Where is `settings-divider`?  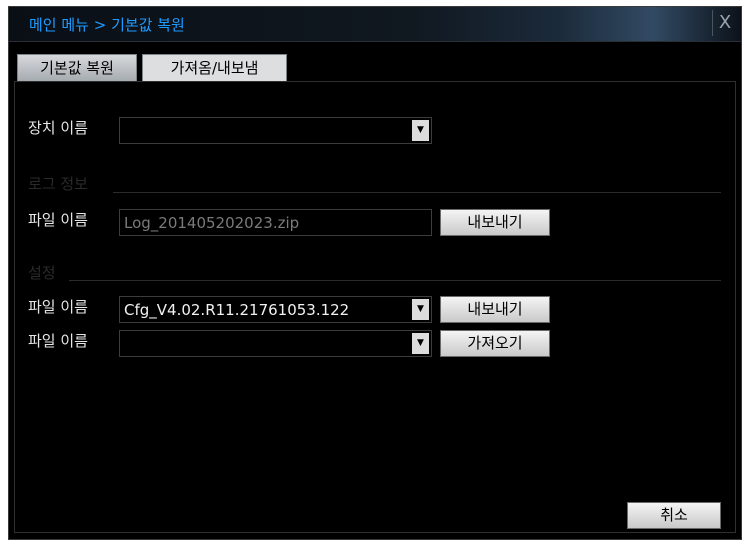
settings-divider is located at coordinates (395, 280).